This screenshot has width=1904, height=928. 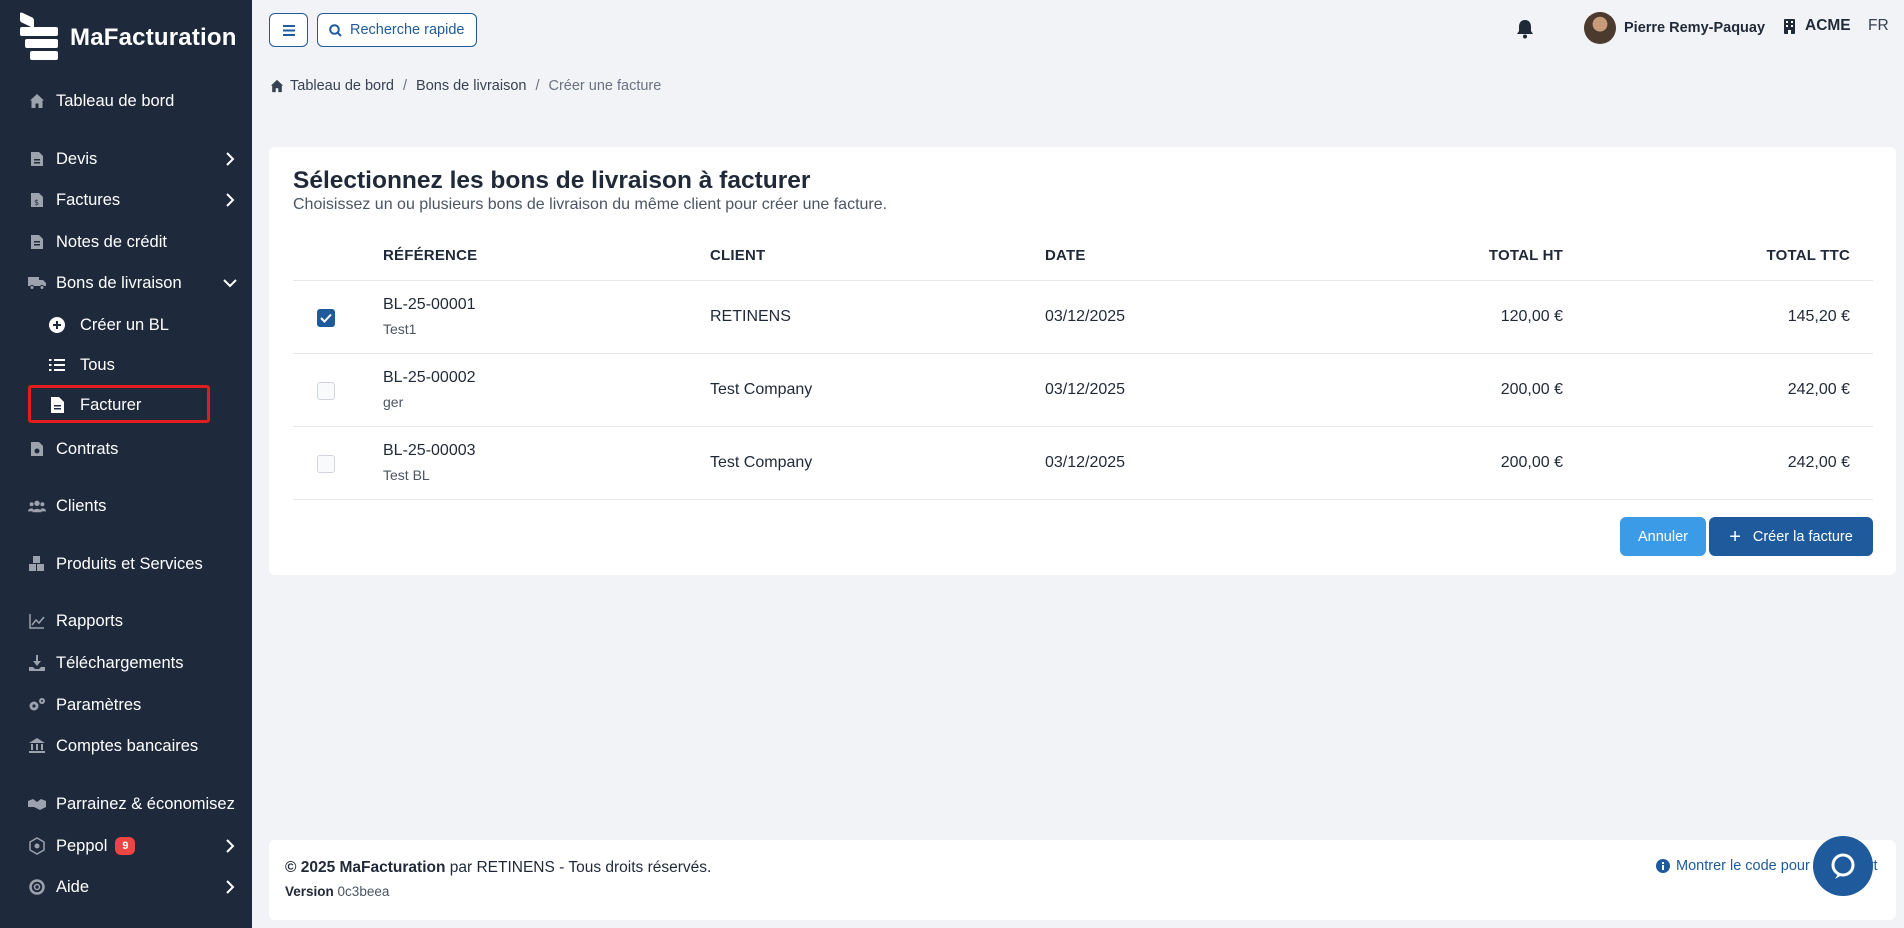 What do you see at coordinates (111, 241) in the screenshot?
I see `sidebar-item-label: Notes de crédit` at bounding box center [111, 241].